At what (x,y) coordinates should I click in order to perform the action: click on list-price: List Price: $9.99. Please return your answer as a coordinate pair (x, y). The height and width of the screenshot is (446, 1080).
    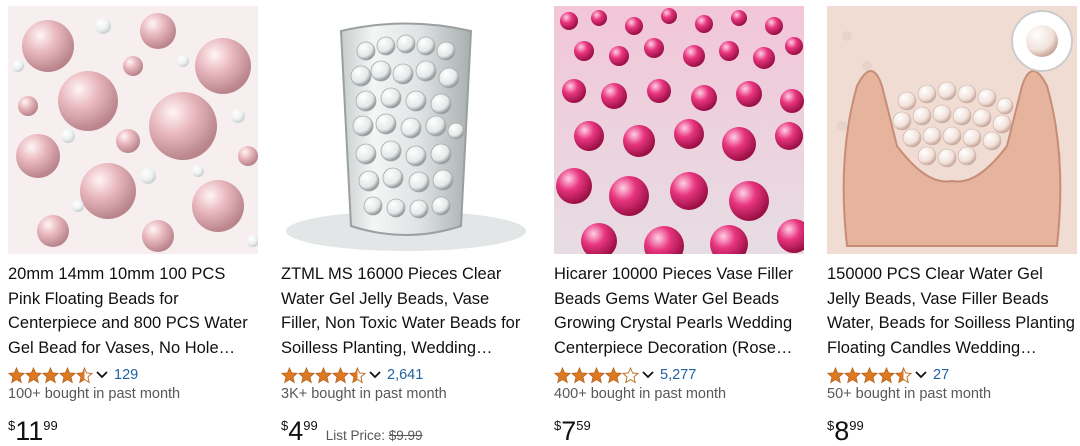
    Looking at the image, I should click on (374, 435).